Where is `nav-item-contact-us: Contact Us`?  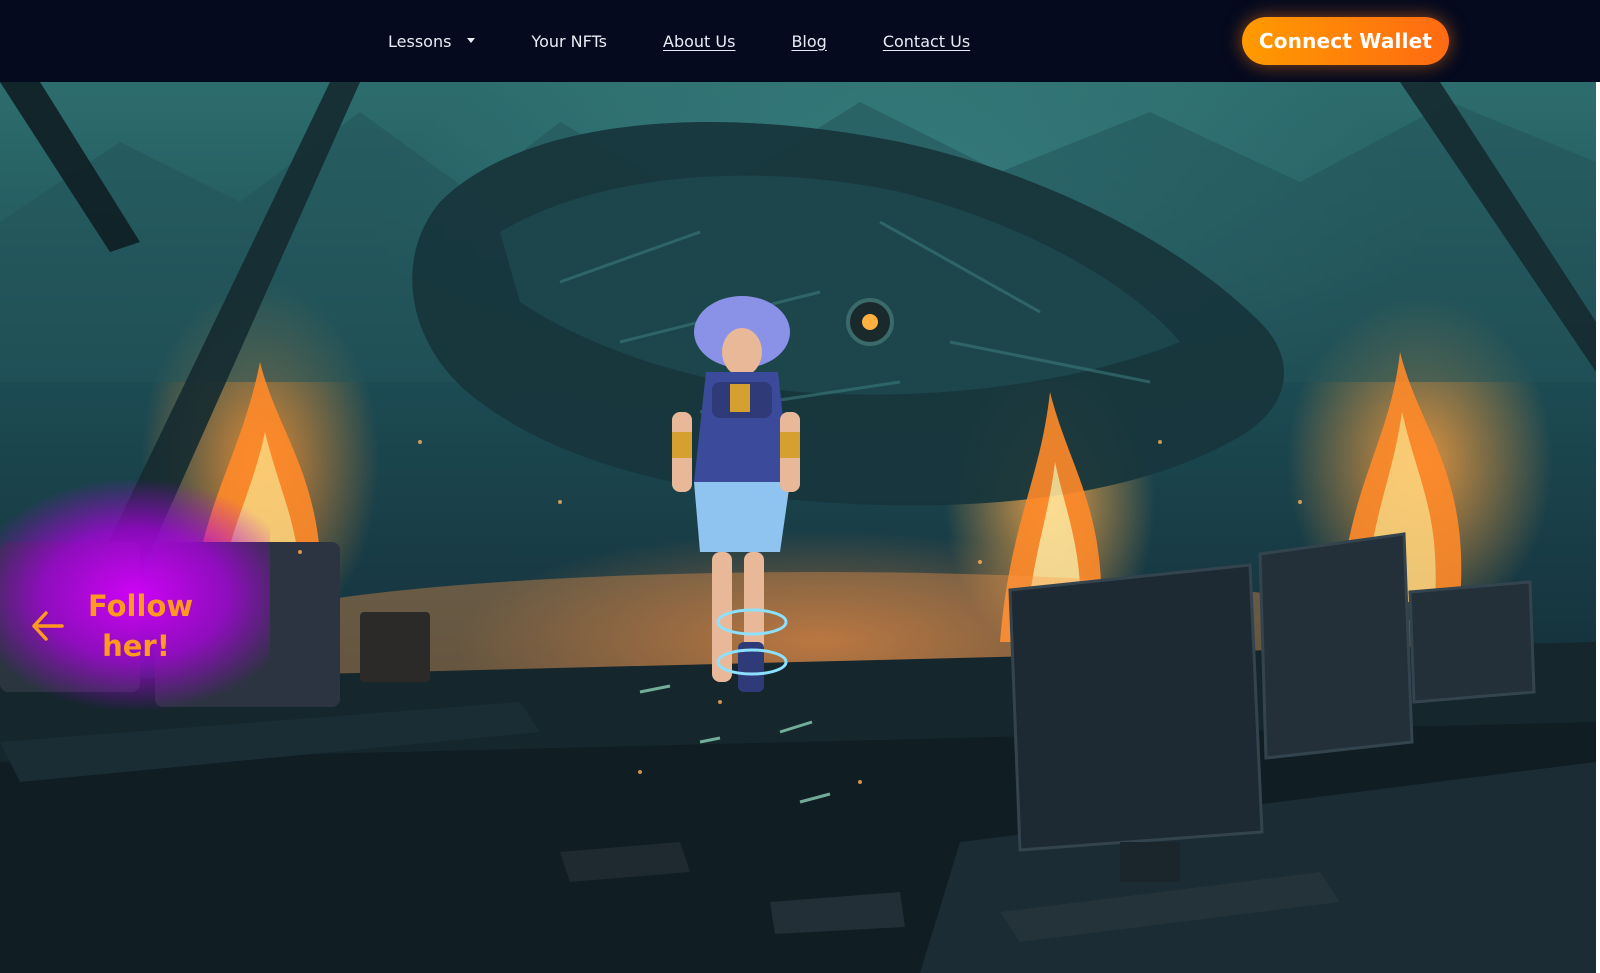
nav-item-contact-us: Contact Us is located at coordinates (926, 41).